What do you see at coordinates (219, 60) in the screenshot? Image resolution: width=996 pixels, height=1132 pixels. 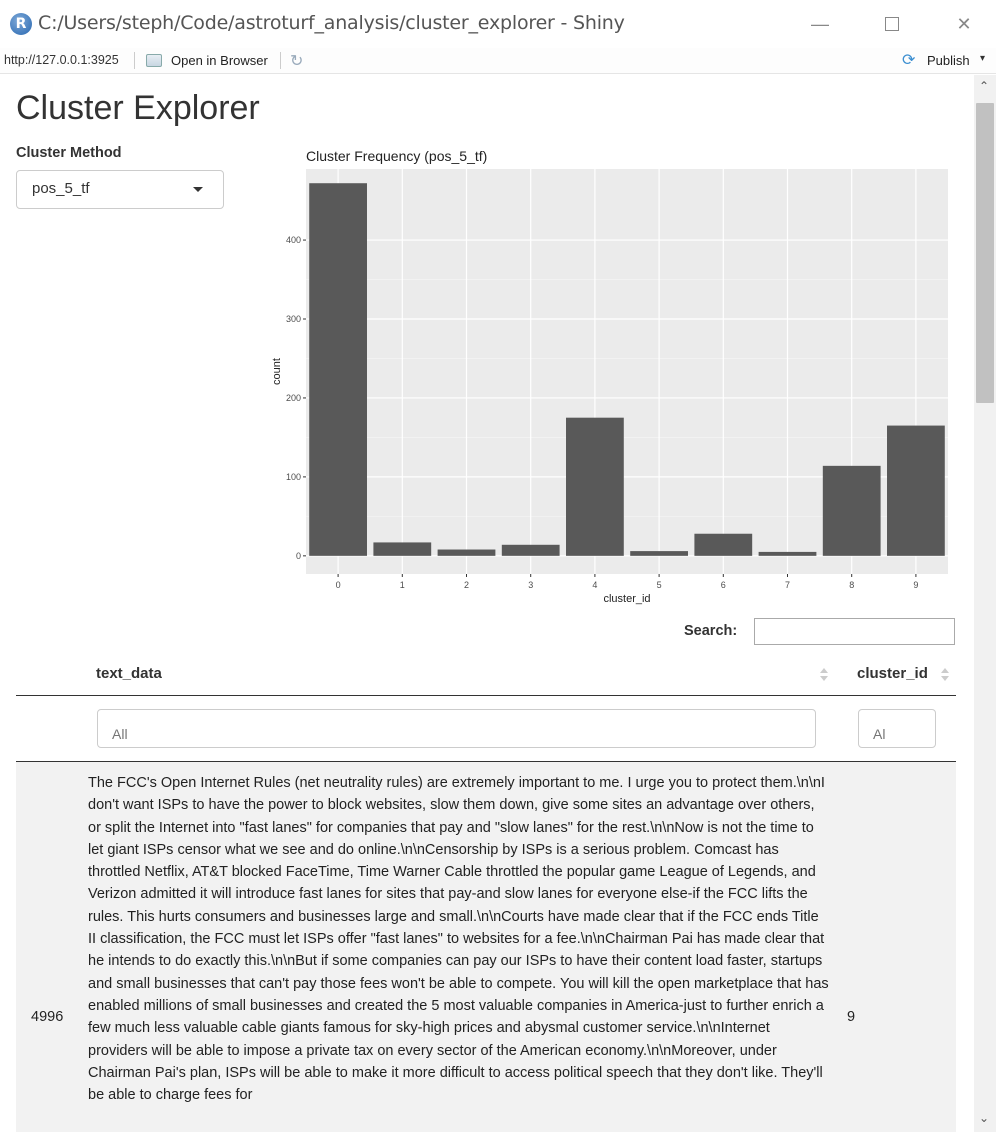 I see `open-in-browser-button: Open in Browser` at bounding box center [219, 60].